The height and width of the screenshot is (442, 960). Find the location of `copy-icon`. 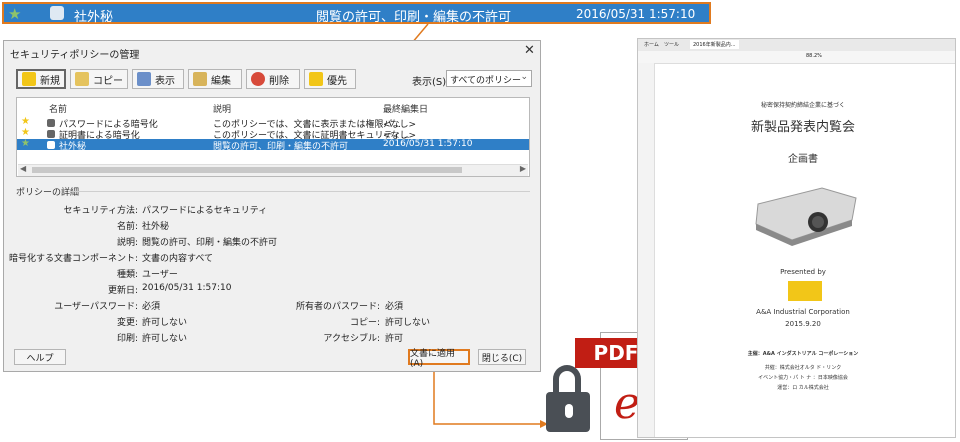

copy-icon is located at coordinates (82, 79).